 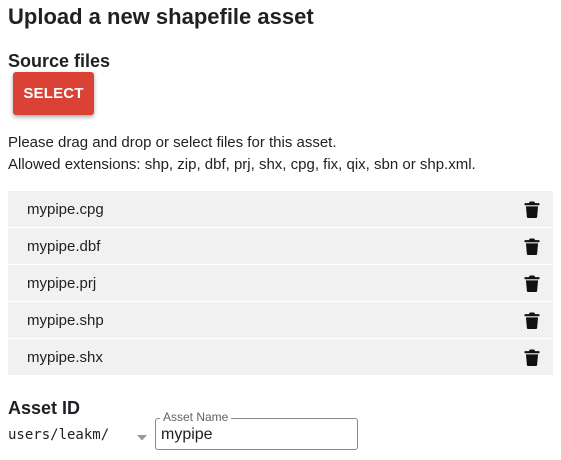 What do you see at coordinates (196, 417) in the screenshot?
I see `asset-name-label: Asset Name` at bounding box center [196, 417].